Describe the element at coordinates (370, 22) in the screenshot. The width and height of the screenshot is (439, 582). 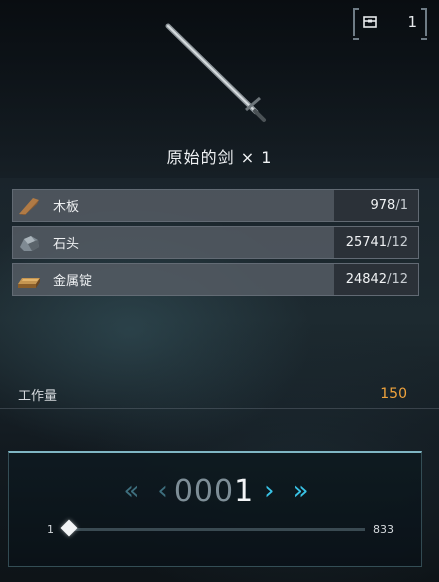
I see `storage-box-icon` at that location.